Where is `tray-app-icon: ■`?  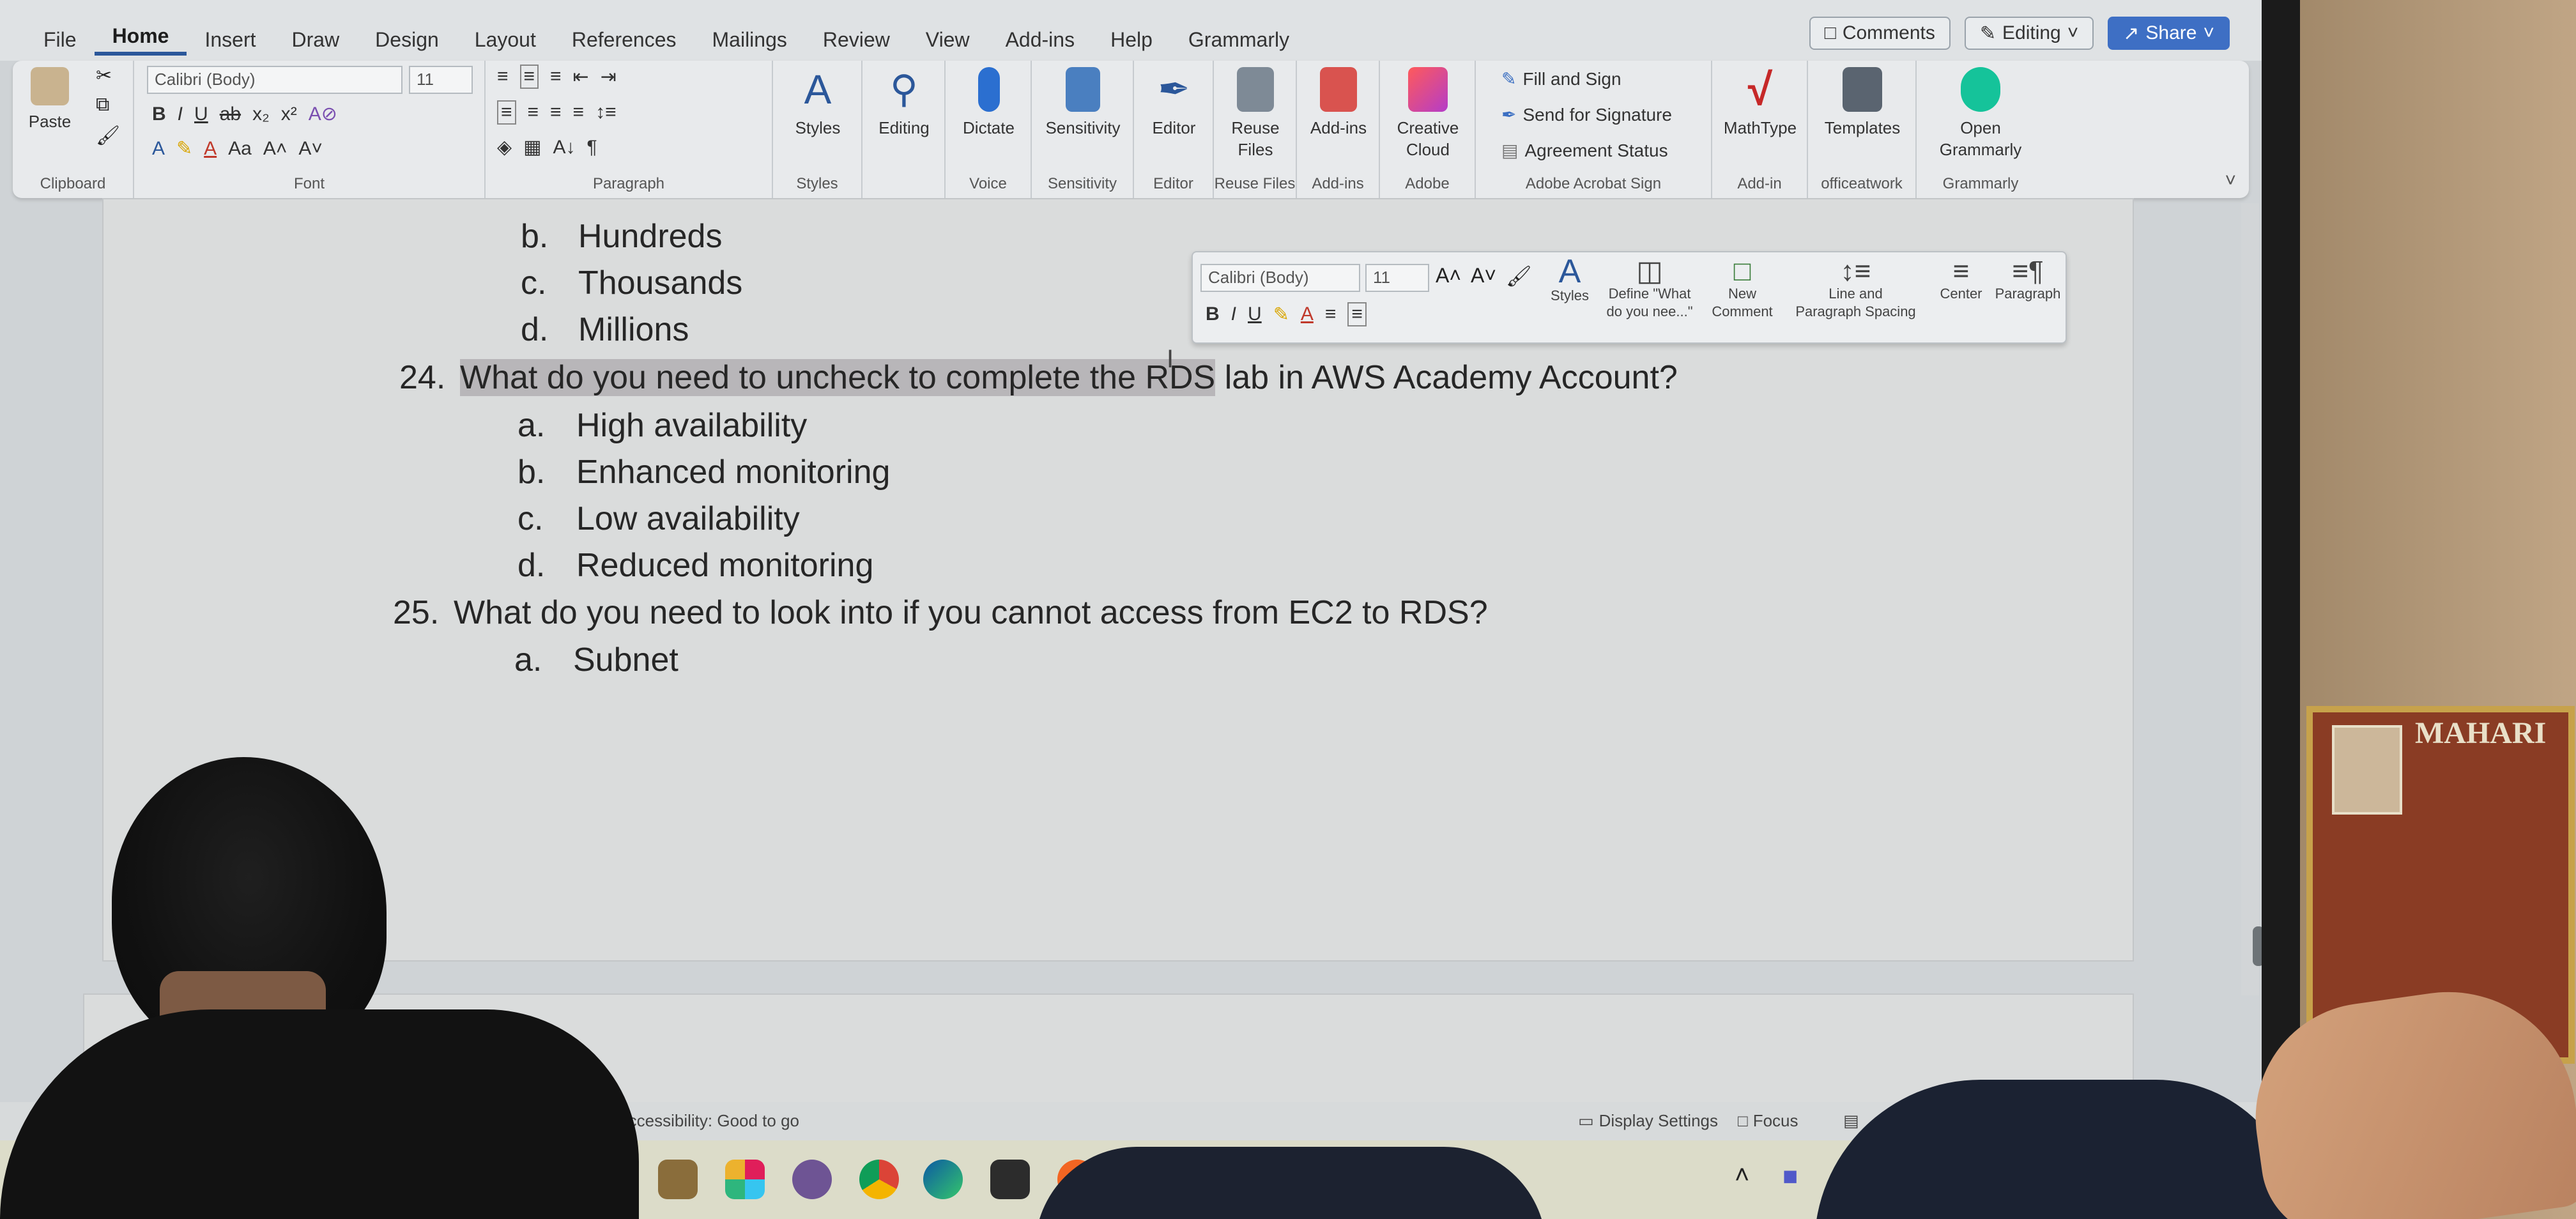 tray-app-icon: ■ is located at coordinates (1790, 1176).